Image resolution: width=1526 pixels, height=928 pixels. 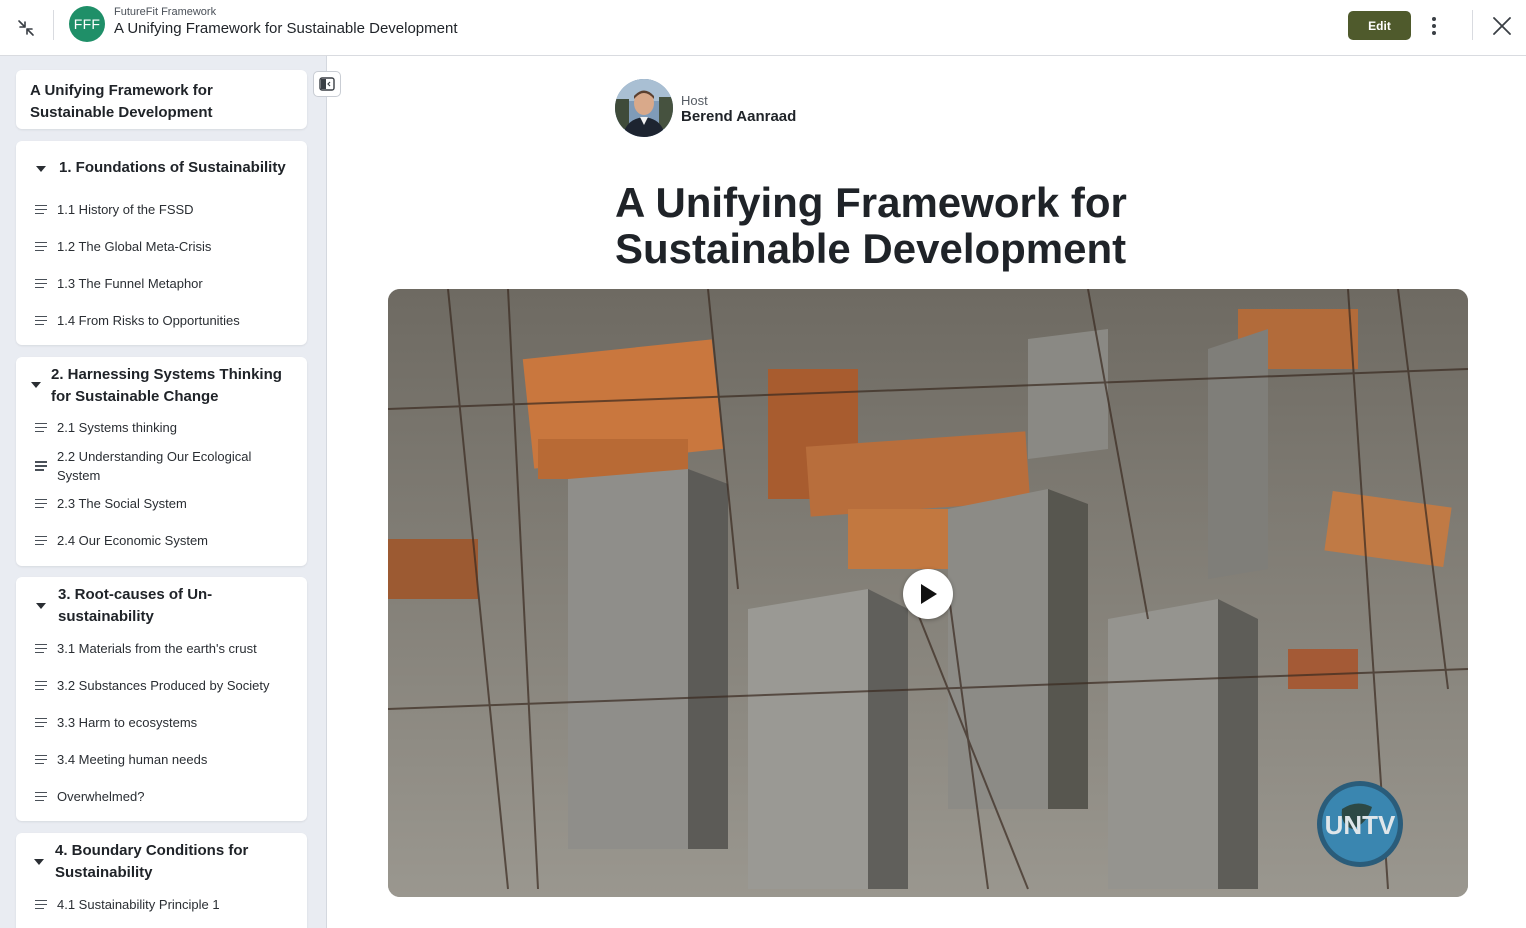 I want to click on app-logo: FFF, so click(x=87, y=24).